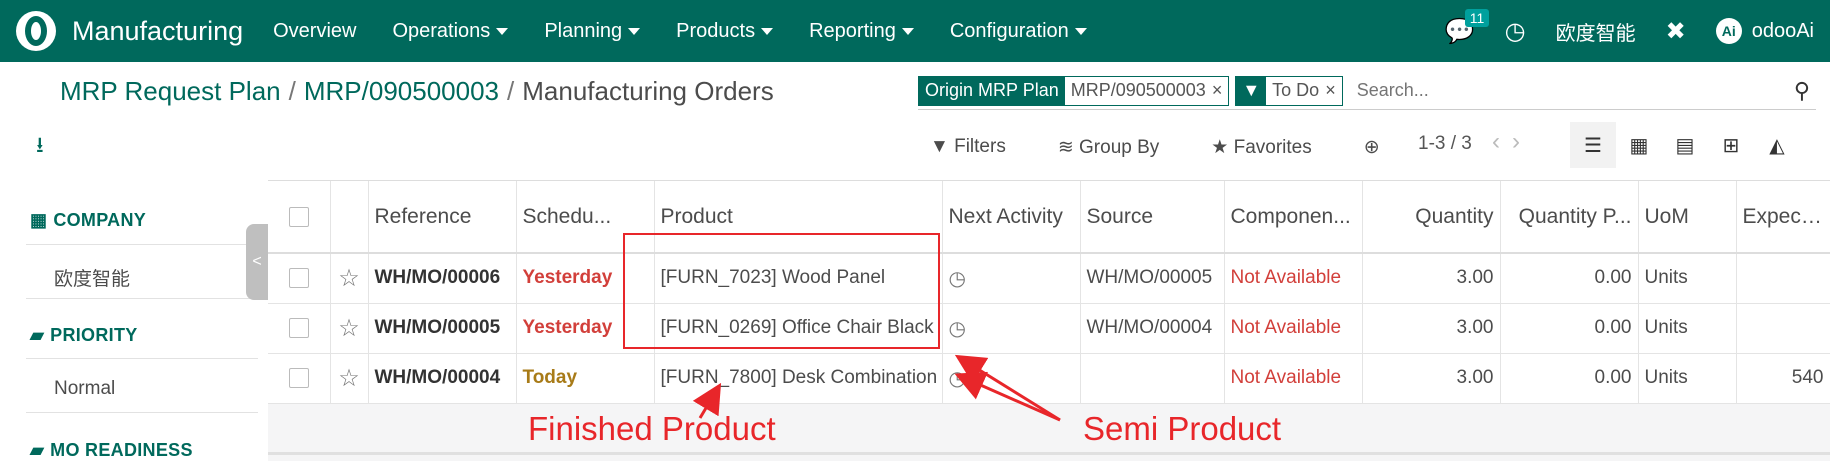  I want to click on search-panel-company-value: 欧度智能, so click(92, 277).